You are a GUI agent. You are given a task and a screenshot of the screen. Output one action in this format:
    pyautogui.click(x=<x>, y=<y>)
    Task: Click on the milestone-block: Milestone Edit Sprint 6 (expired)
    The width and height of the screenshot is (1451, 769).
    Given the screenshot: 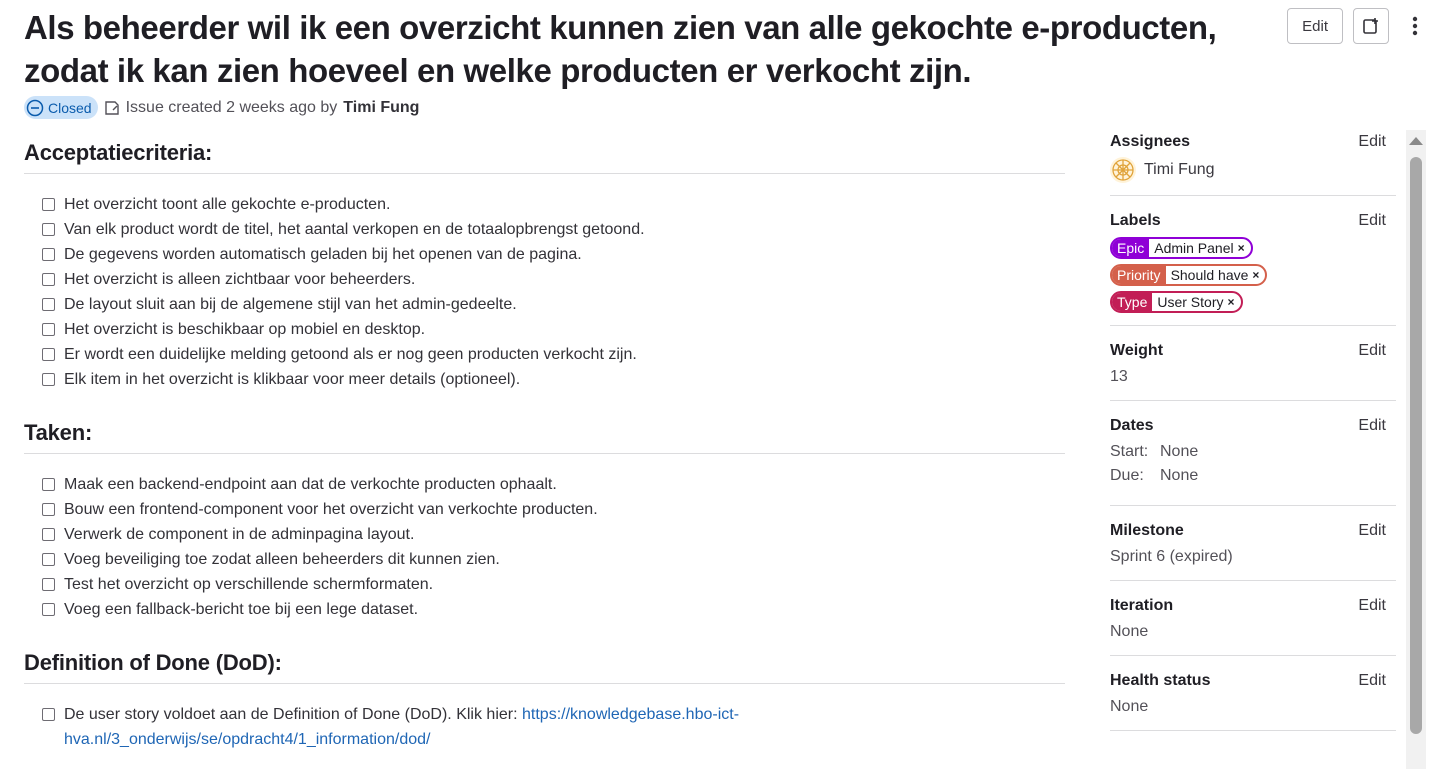 What is the action you would take?
    pyautogui.click(x=1253, y=550)
    